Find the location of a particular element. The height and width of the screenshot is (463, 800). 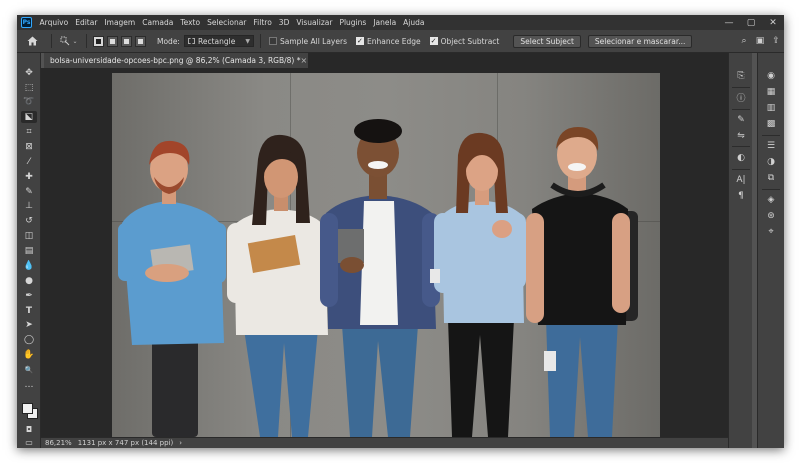

search-icon: ⌕ is located at coordinates (744, 41).